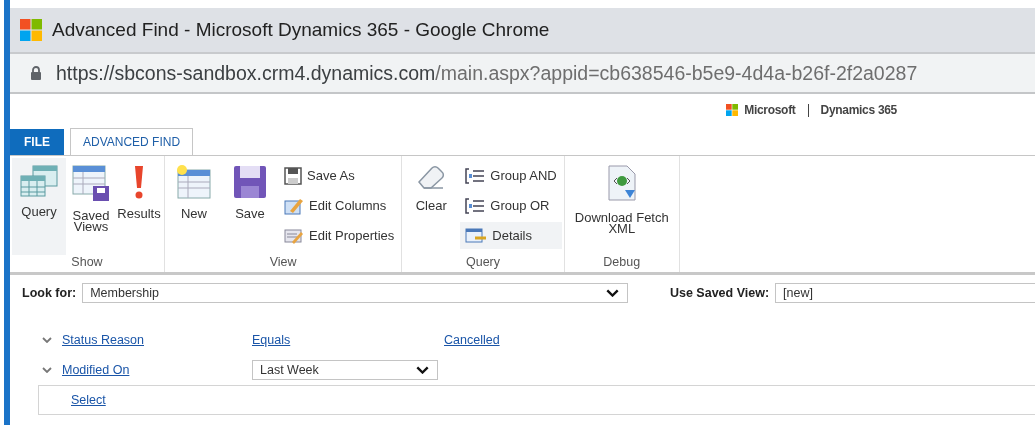 The height and width of the screenshot is (425, 1035). I want to click on ribbon-button: New, so click(194, 206).